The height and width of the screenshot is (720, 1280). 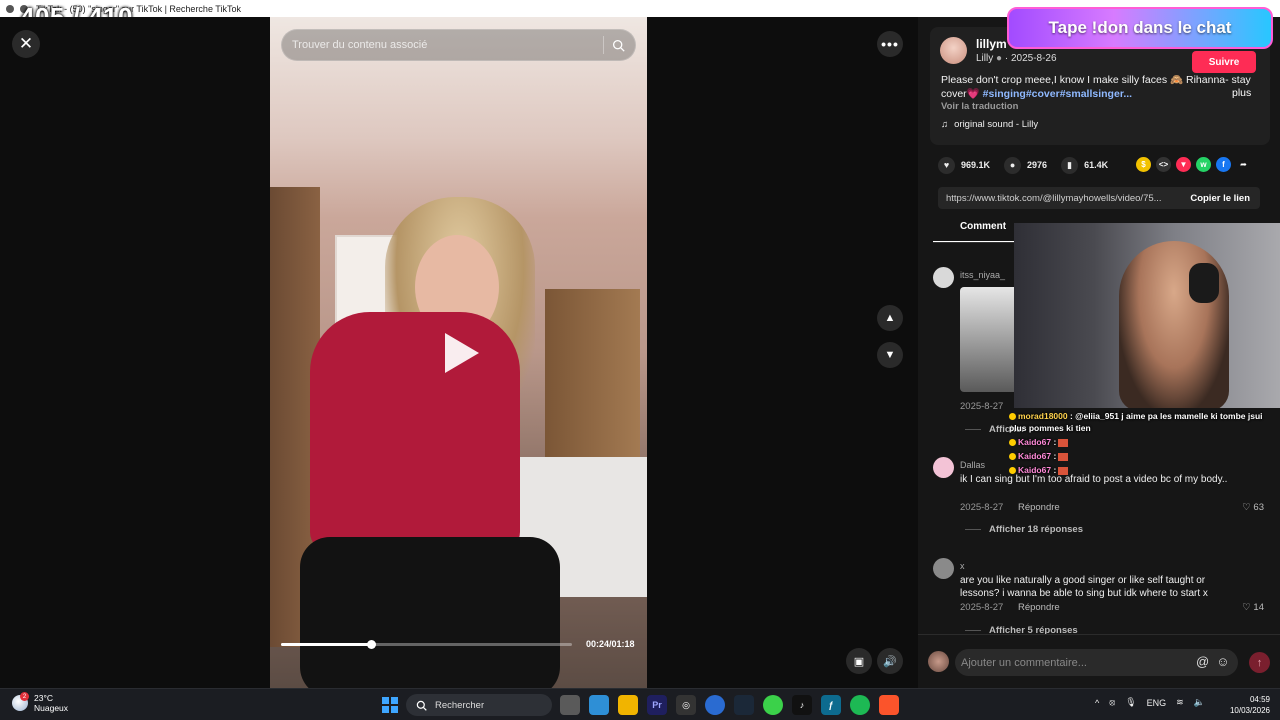 I want to click on send-icon: ▼, so click(x=1183, y=164).